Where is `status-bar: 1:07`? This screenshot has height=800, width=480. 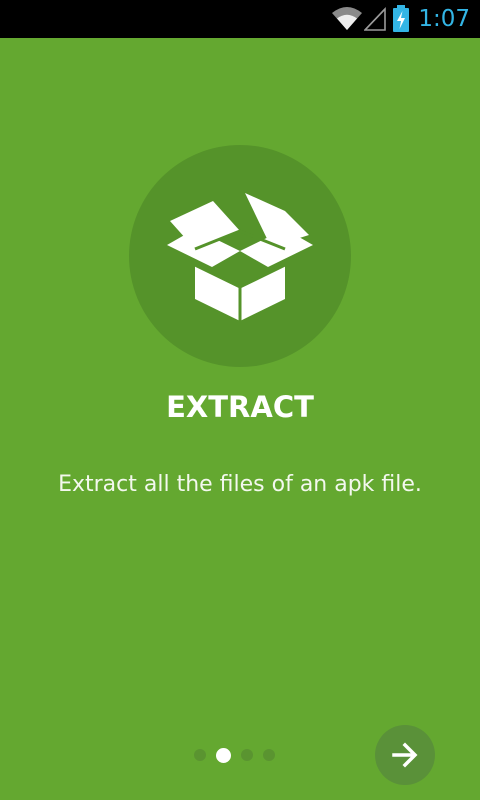
status-bar: 1:07 is located at coordinates (240, 19).